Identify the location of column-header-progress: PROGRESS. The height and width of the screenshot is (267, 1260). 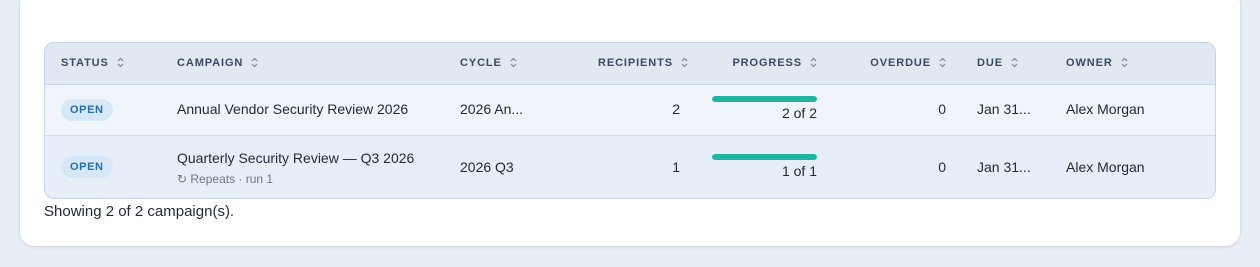
(767, 63).